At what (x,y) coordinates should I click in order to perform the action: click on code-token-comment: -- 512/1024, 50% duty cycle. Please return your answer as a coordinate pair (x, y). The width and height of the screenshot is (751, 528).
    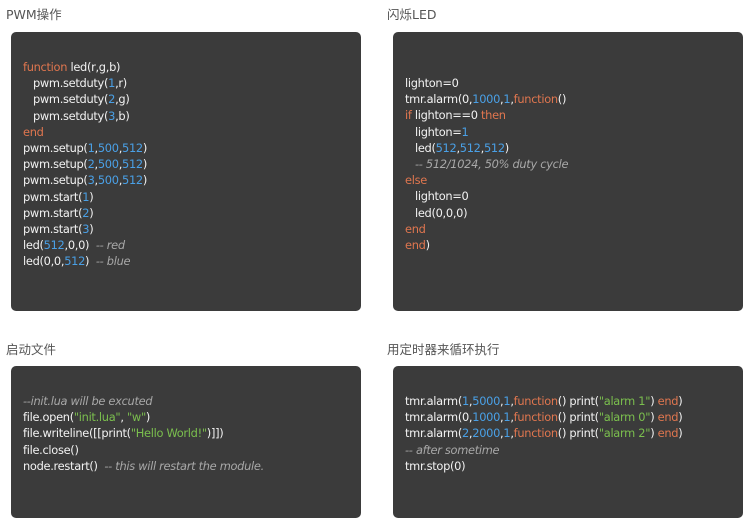
    Looking at the image, I should click on (491, 163).